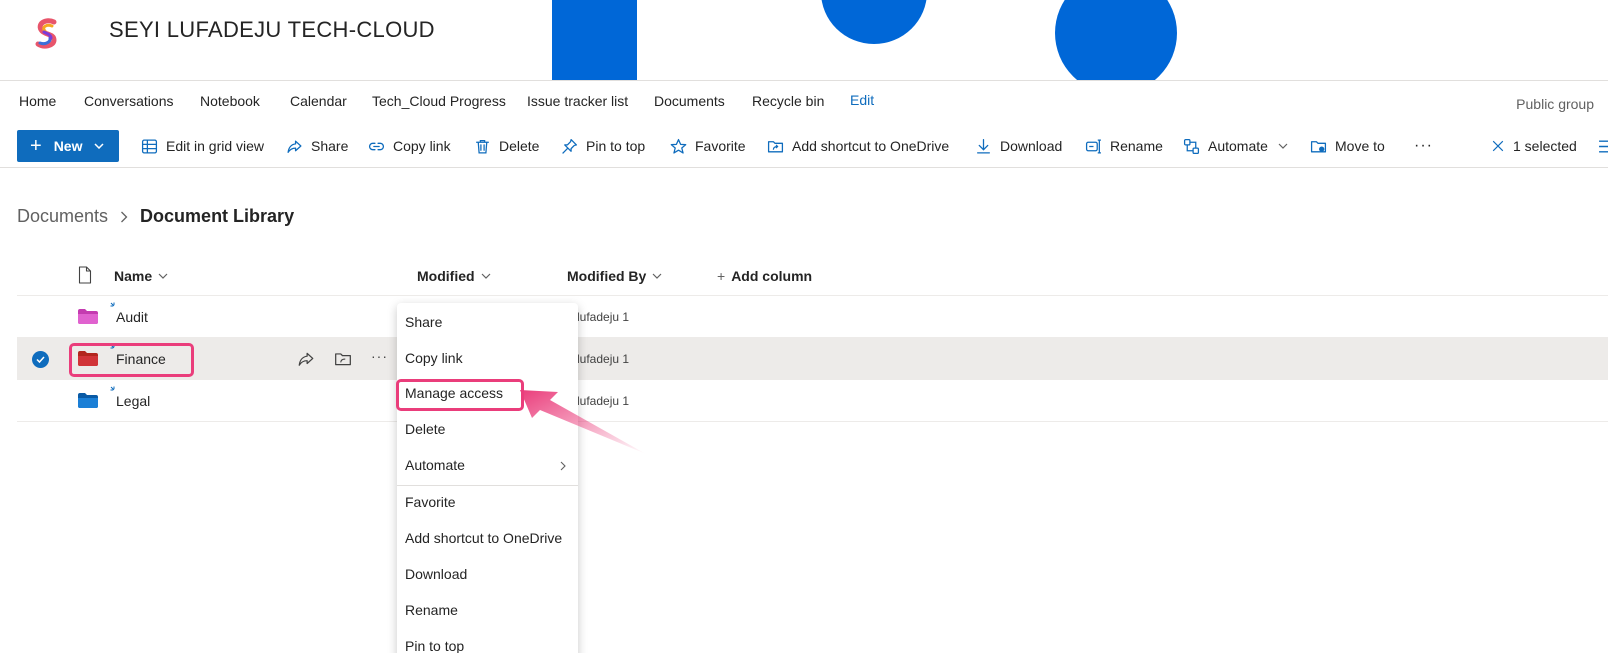  Describe the element at coordinates (616, 146) in the screenshot. I see `pin-to-top-label: Pin to top` at that location.